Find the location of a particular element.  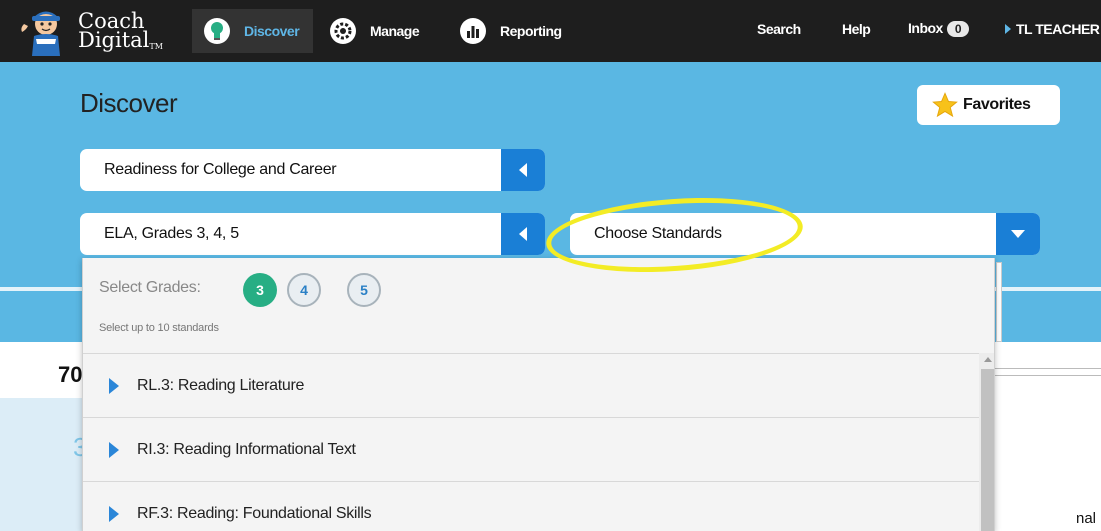

standards-limit-hint: Select up to 10 standards is located at coordinates (159, 328).